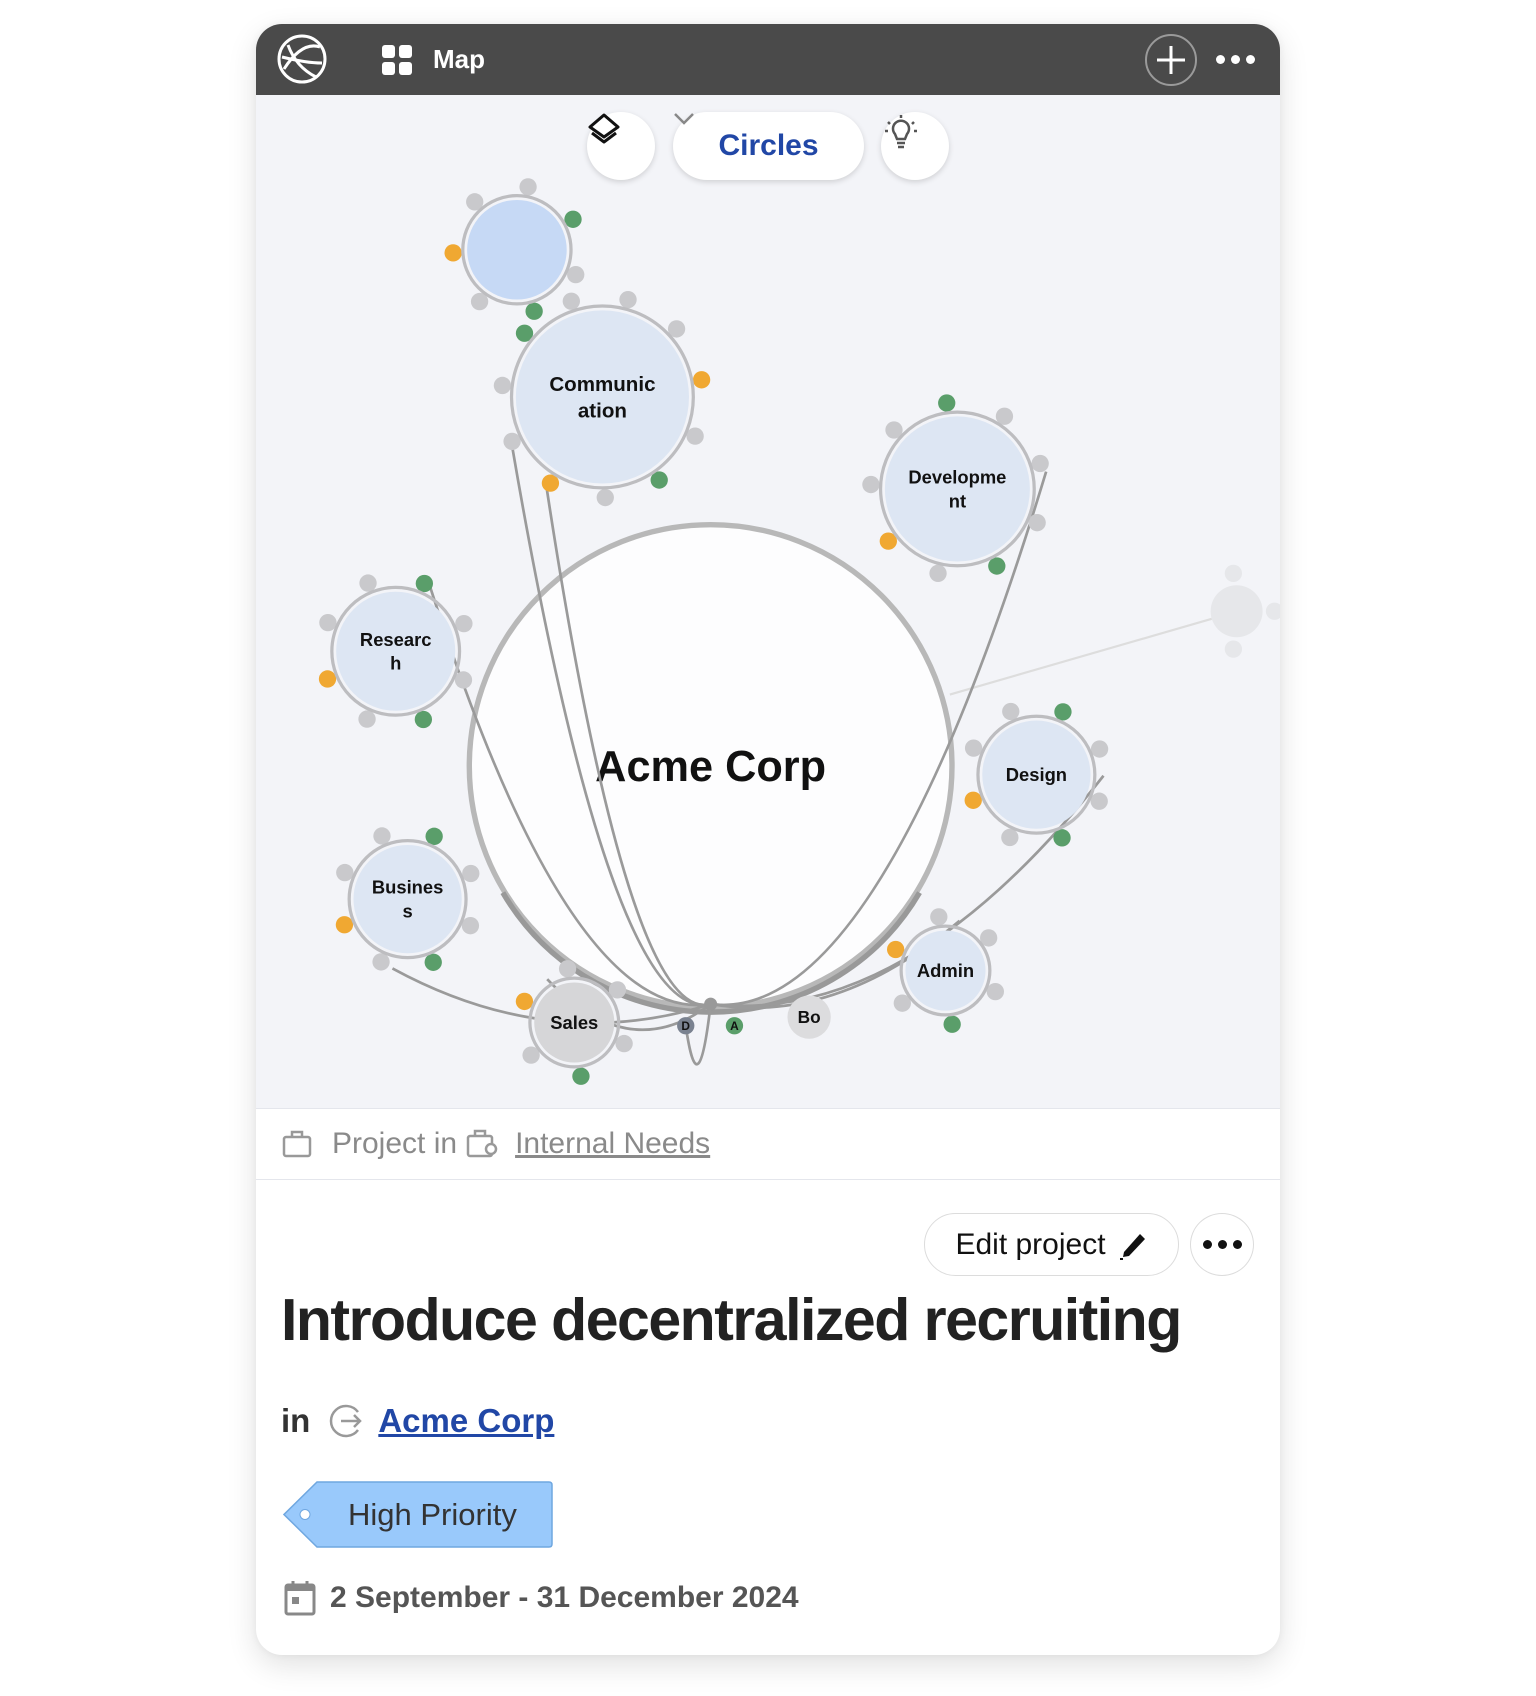 The width and height of the screenshot is (1536, 1696). I want to click on parent-link: Internal Needs, so click(612, 1144).